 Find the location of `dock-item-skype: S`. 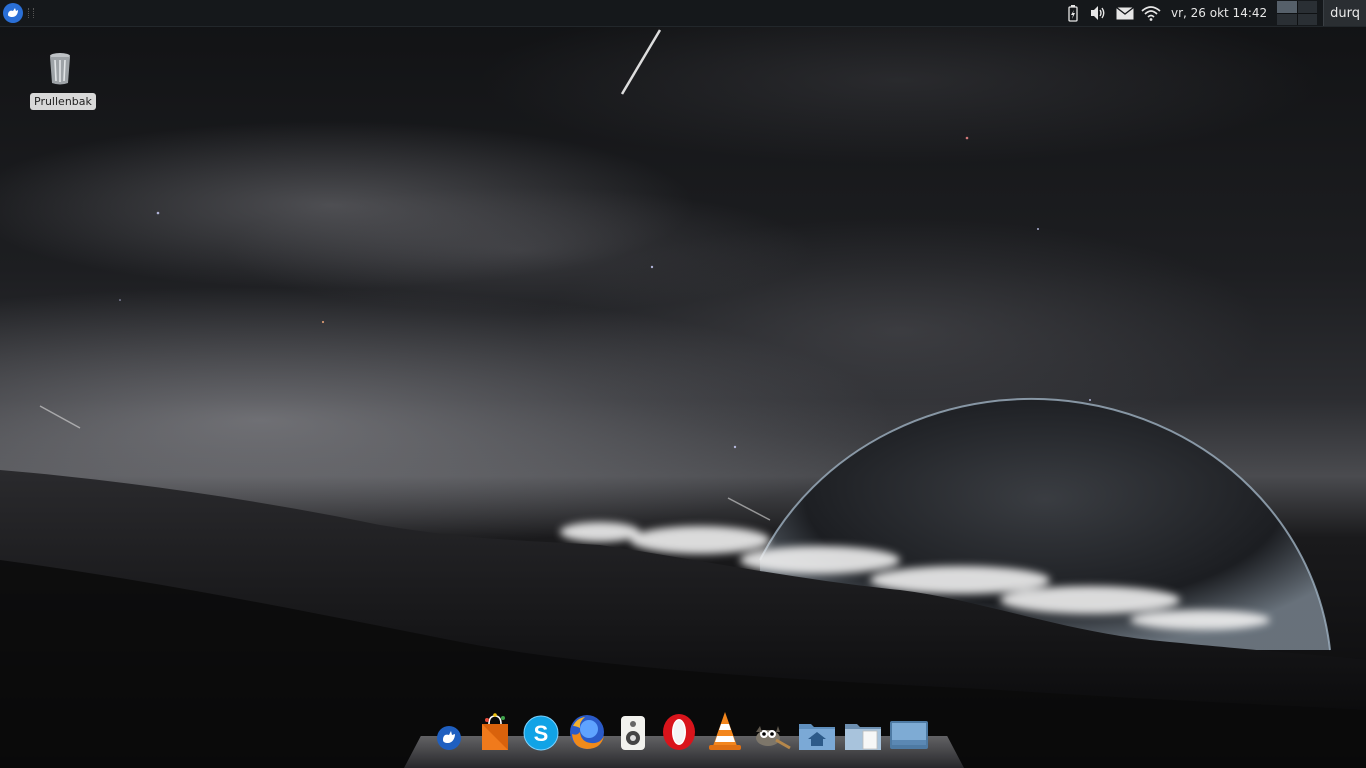

dock-item-skype: S is located at coordinates (541, 729).